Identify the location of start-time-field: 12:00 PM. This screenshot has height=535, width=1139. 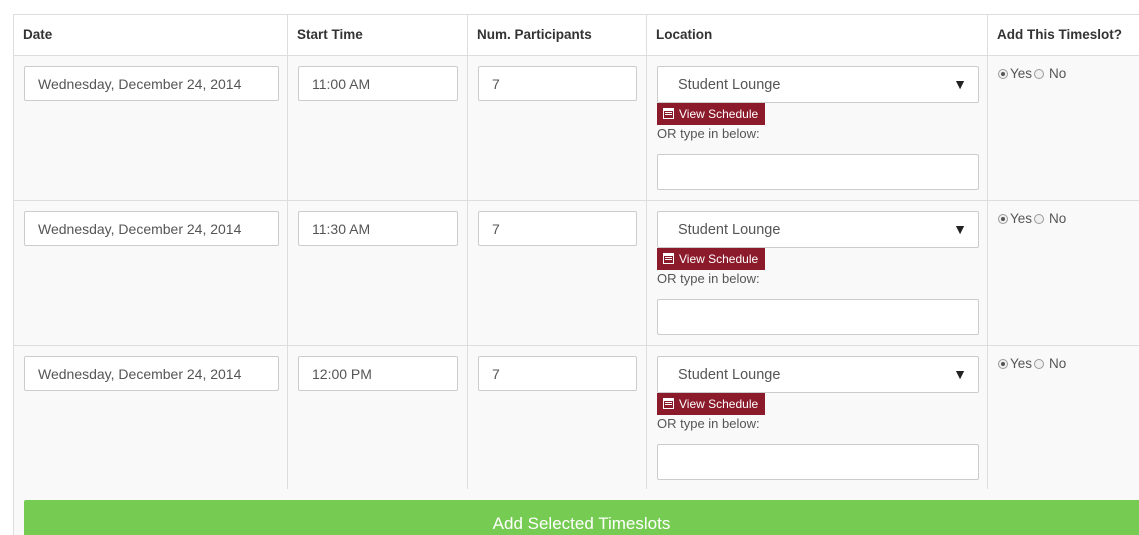
(378, 373).